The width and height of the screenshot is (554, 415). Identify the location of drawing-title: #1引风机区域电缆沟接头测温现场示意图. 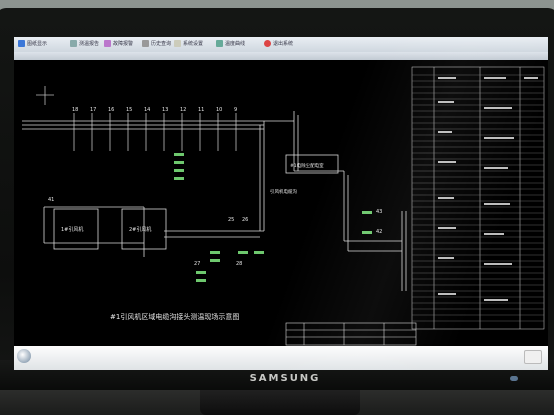
(174, 316).